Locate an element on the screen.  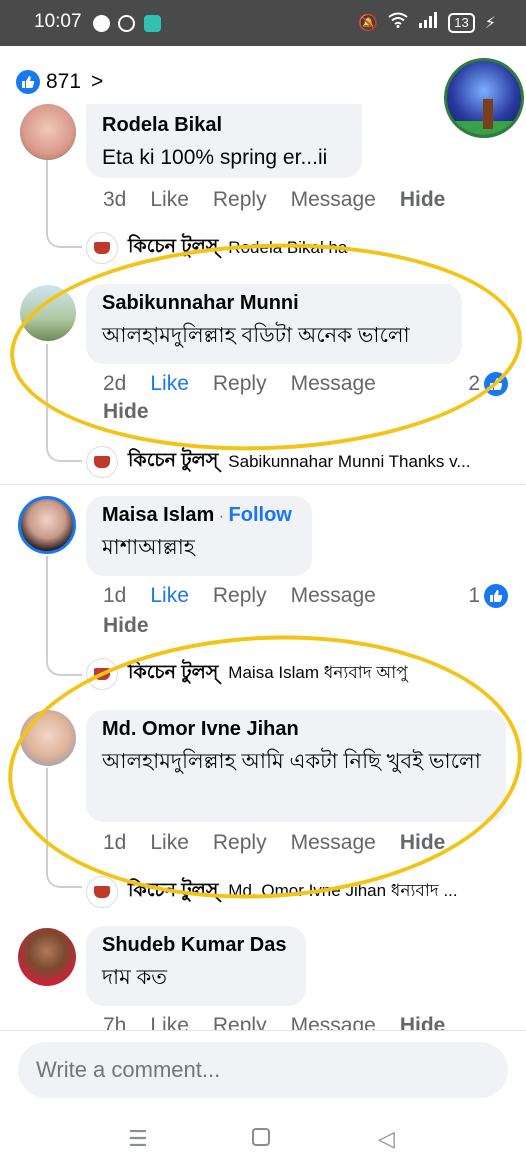
comment-time: 3d is located at coordinates (115, 199).